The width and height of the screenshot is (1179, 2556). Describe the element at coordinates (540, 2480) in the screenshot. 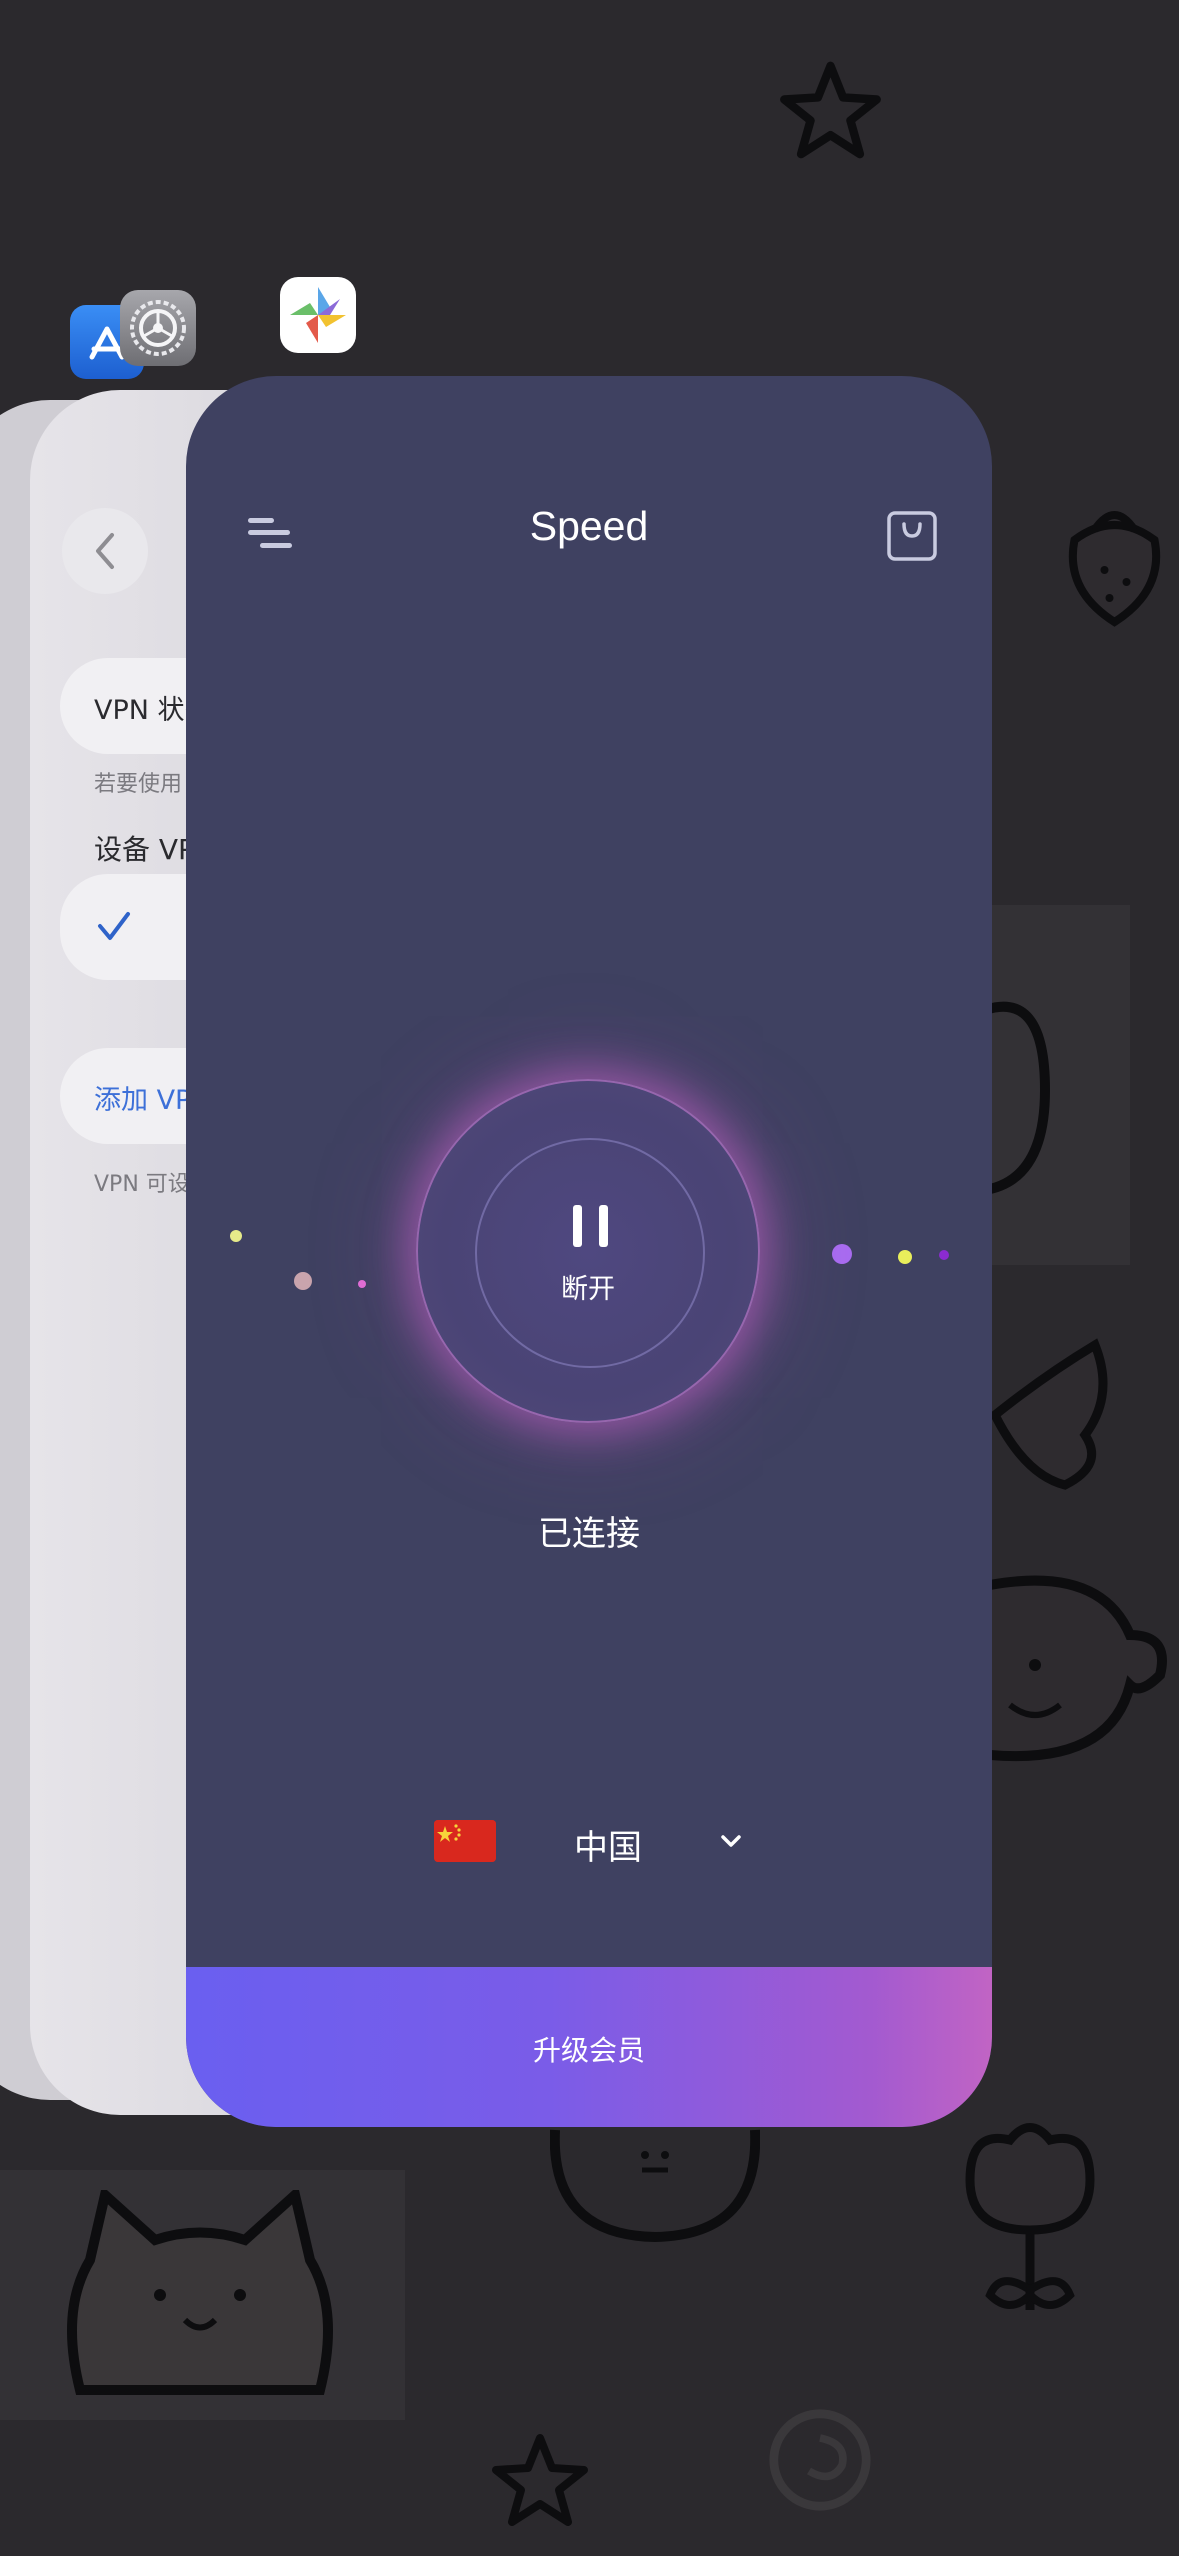

I see `star-doodle-bottom` at that location.